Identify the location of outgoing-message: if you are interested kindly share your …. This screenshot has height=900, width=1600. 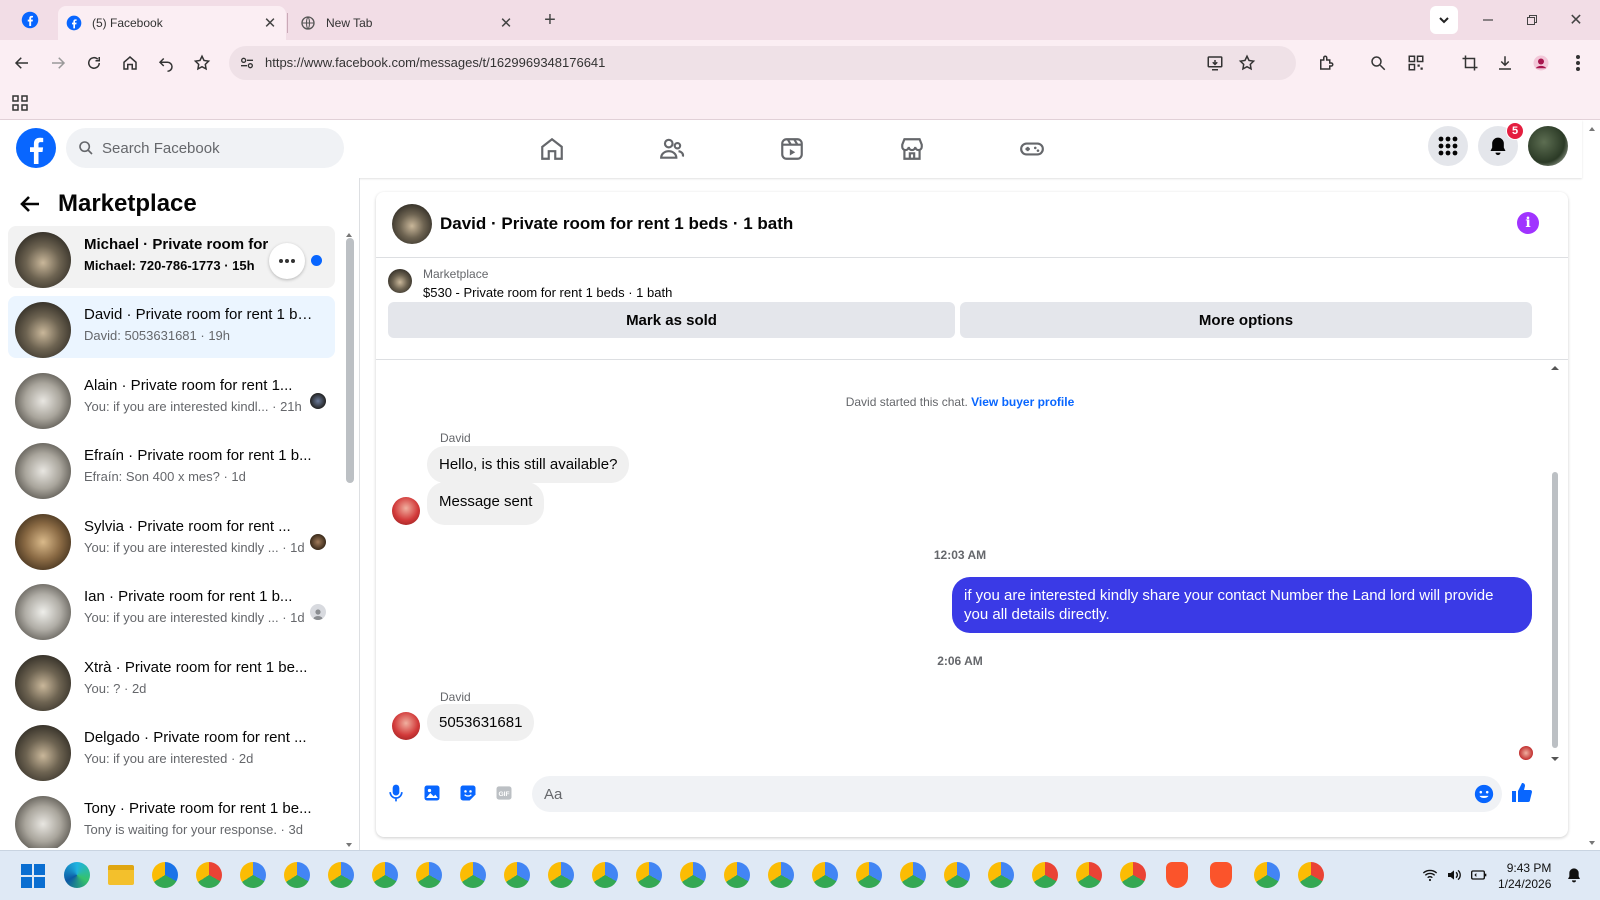
(1242, 605).